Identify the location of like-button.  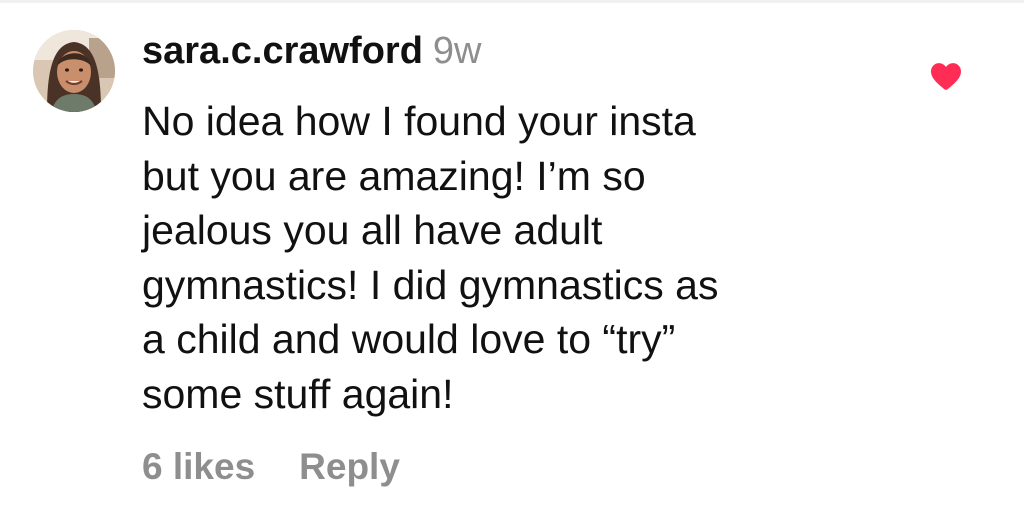
(946, 76).